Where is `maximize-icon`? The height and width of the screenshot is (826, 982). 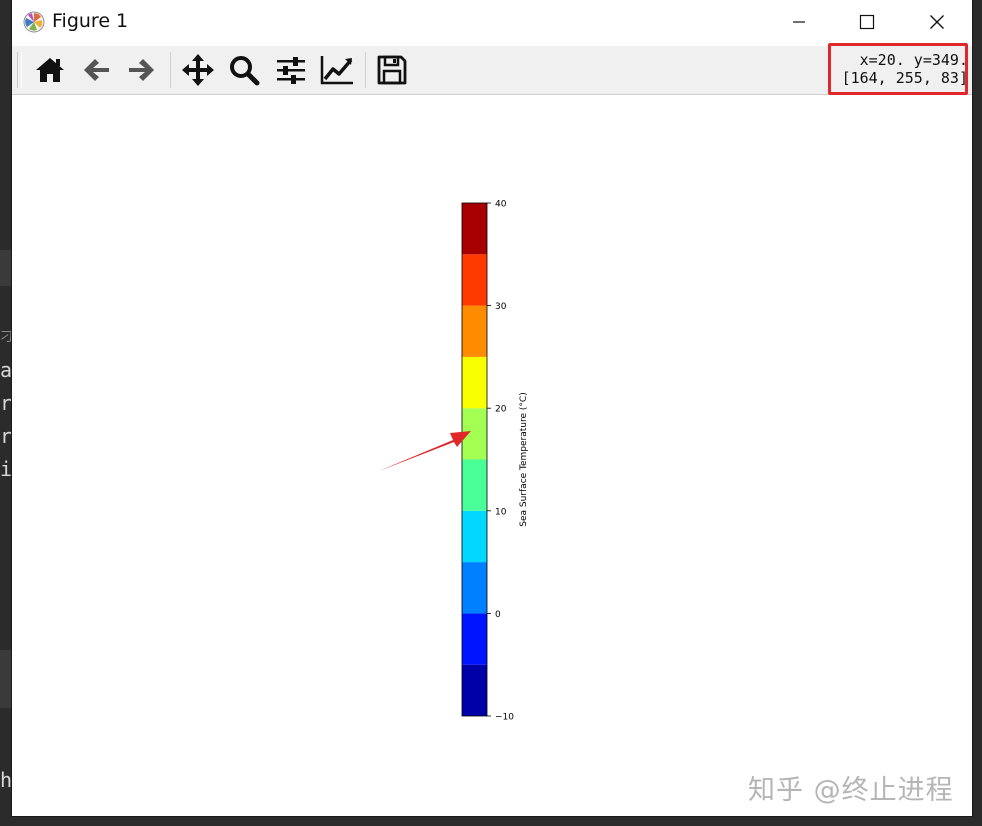 maximize-icon is located at coordinates (867, 22).